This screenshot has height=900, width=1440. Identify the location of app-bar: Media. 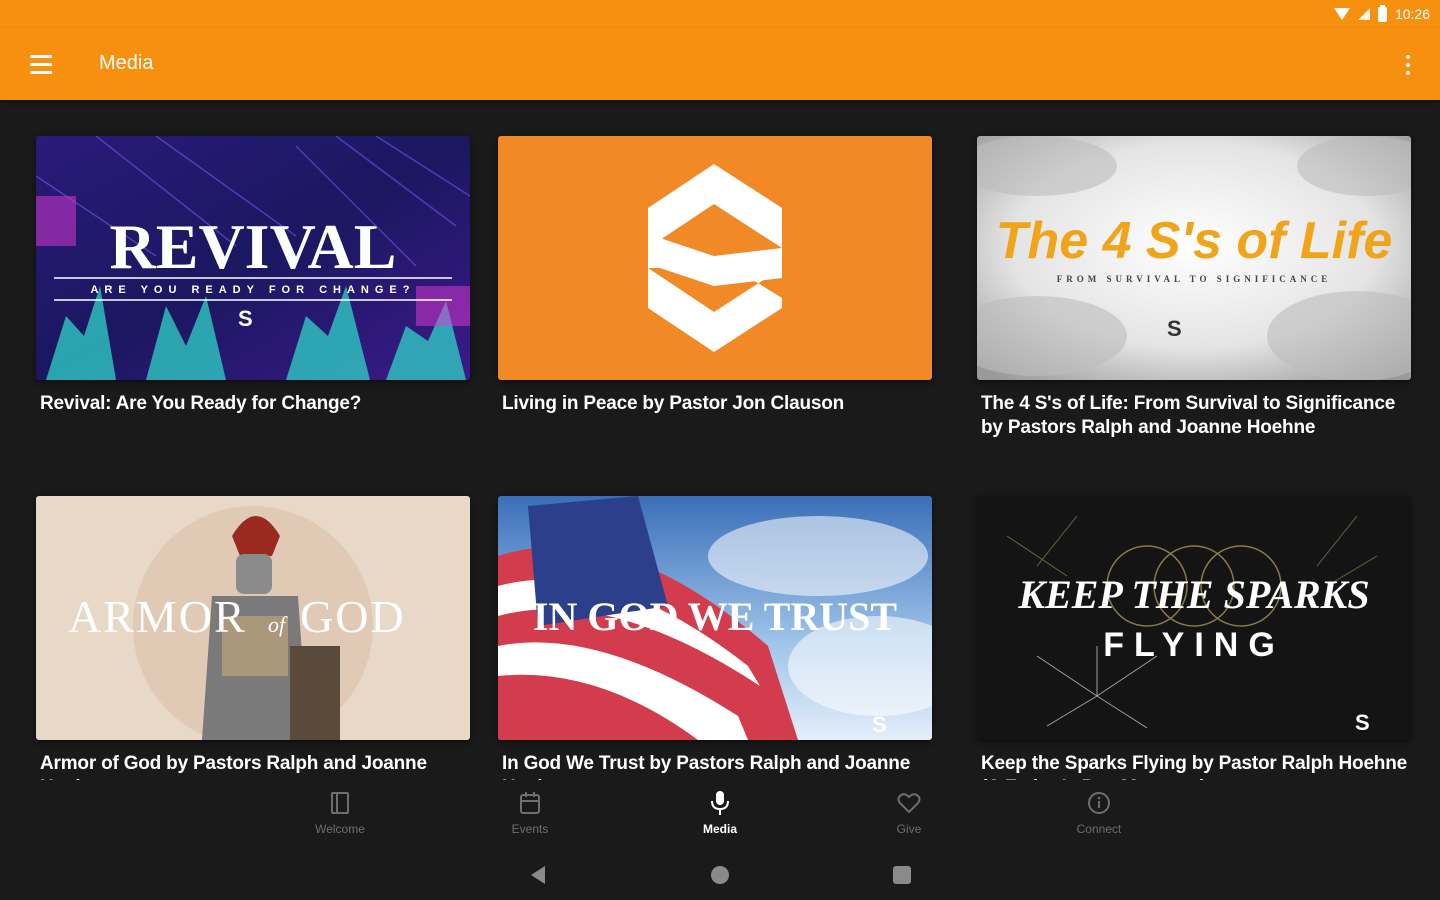
(720, 64).